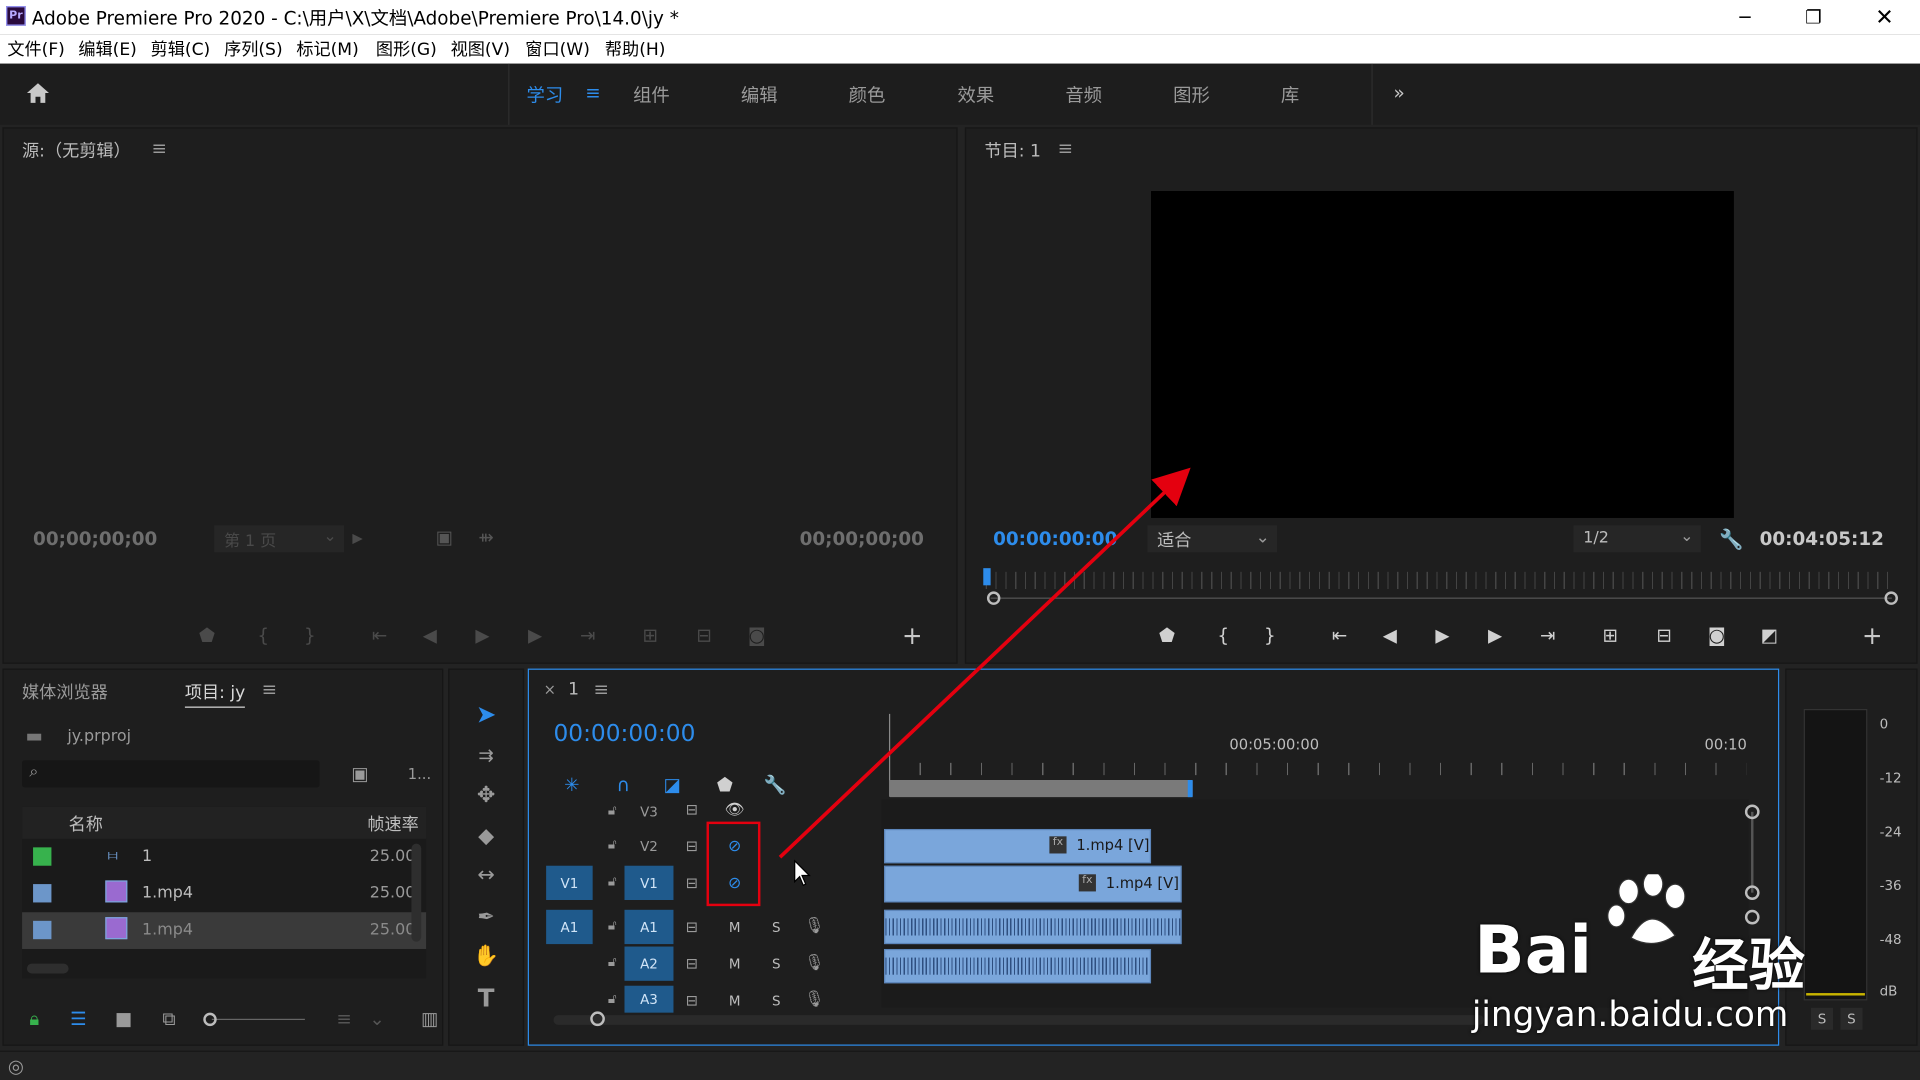 This screenshot has height=1080, width=1920. Describe the element at coordinates (1652, 958) in the screenshot. I see `baidu-watermark: Bai 经验 jingyan.baidu.com` at that location.